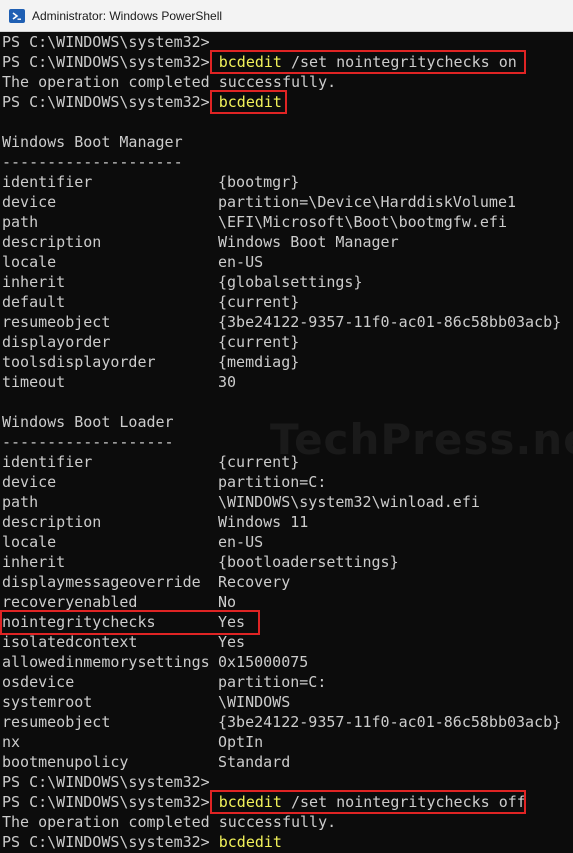  Describe the element at coordinates (227, 382) in the screenshot. I see `entry-value: 30` at that location.